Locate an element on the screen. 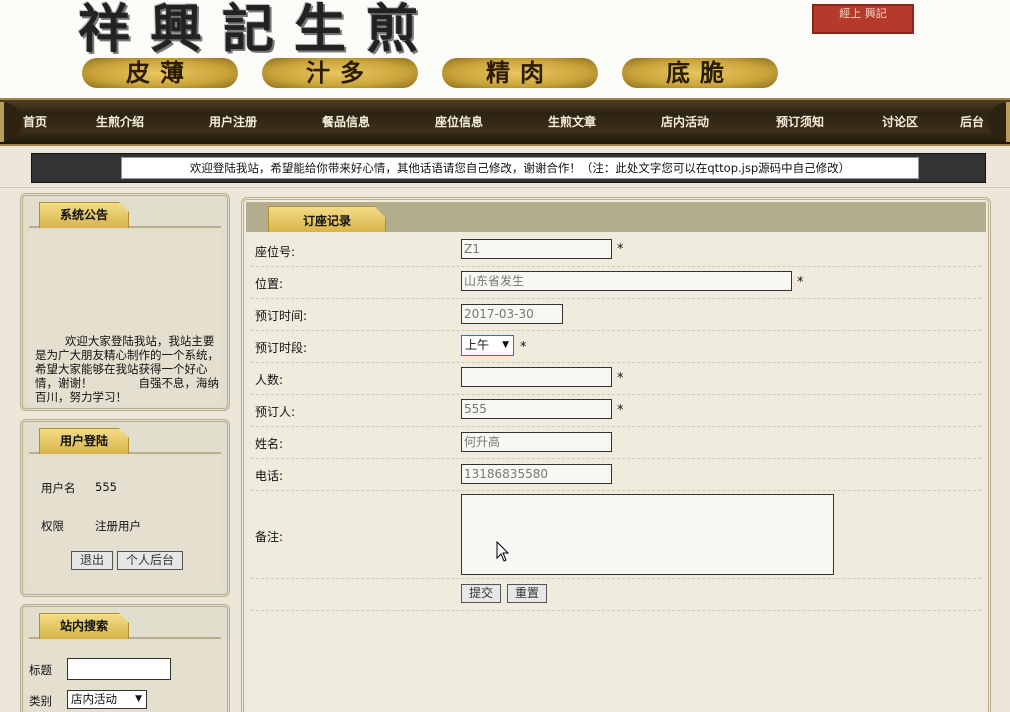 This screenshot has width=1010, height=712. period-select: 上午 ▼ is located at coordinates (487, 345).